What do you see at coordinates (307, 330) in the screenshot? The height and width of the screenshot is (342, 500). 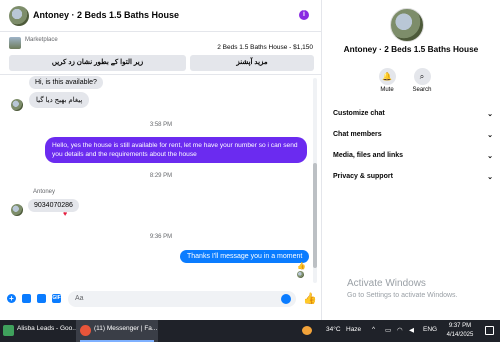 I see `weather-icon` at bounding box center [307, 330].